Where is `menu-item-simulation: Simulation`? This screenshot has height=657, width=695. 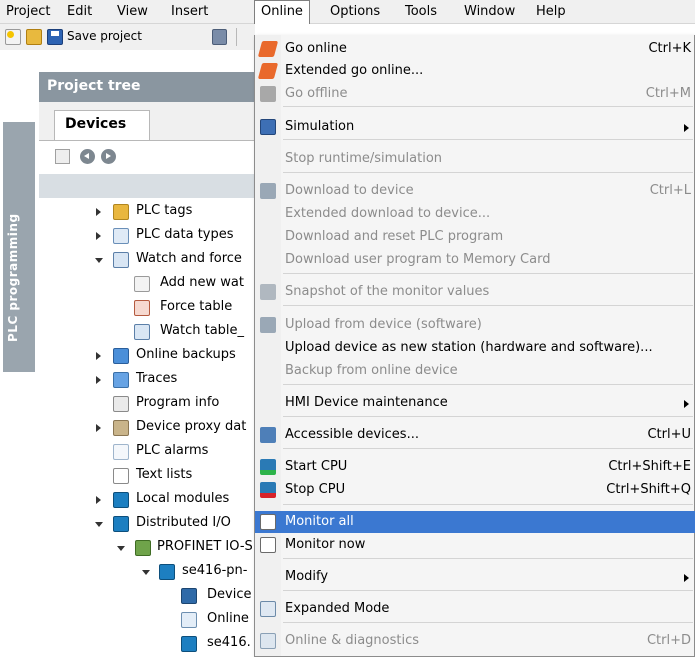
menu-item-simulation: Simulation is located at coordinates (475, 127).